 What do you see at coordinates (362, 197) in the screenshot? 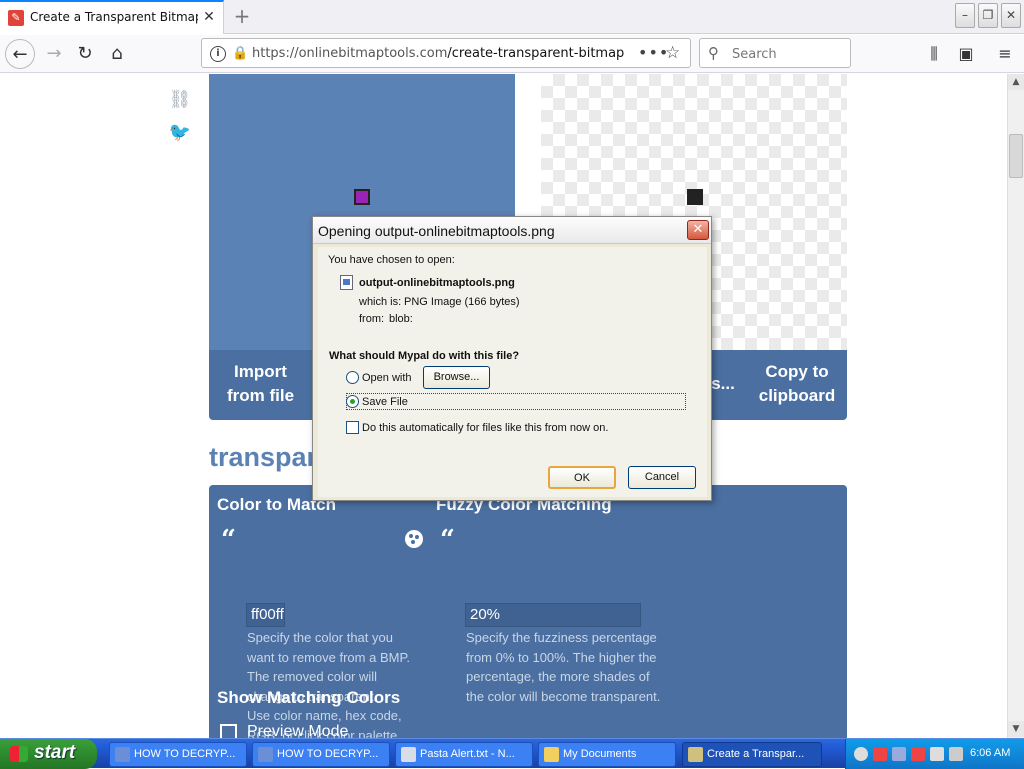
I see `input-bitmap-image` at bounding box center [362, 197].